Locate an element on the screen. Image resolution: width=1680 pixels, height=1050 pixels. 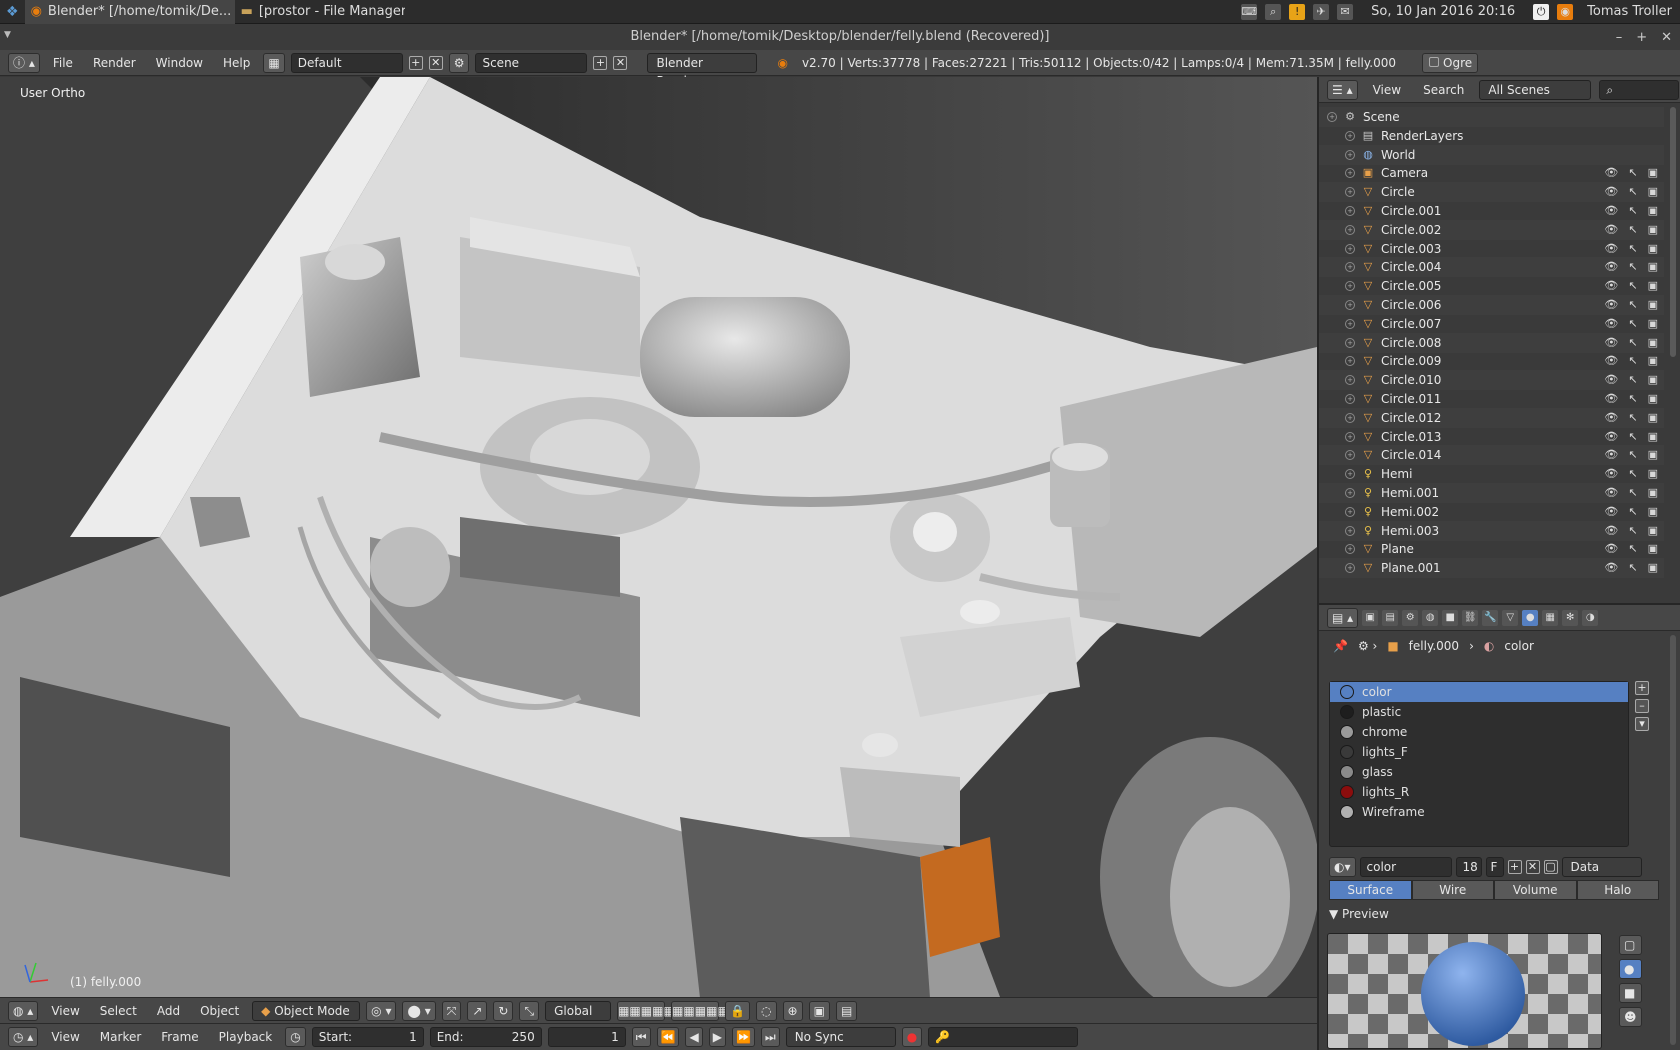
outliner-row: + ▽ Circle 👁 ↖ ▣ is located at coordinates (1491, 192).